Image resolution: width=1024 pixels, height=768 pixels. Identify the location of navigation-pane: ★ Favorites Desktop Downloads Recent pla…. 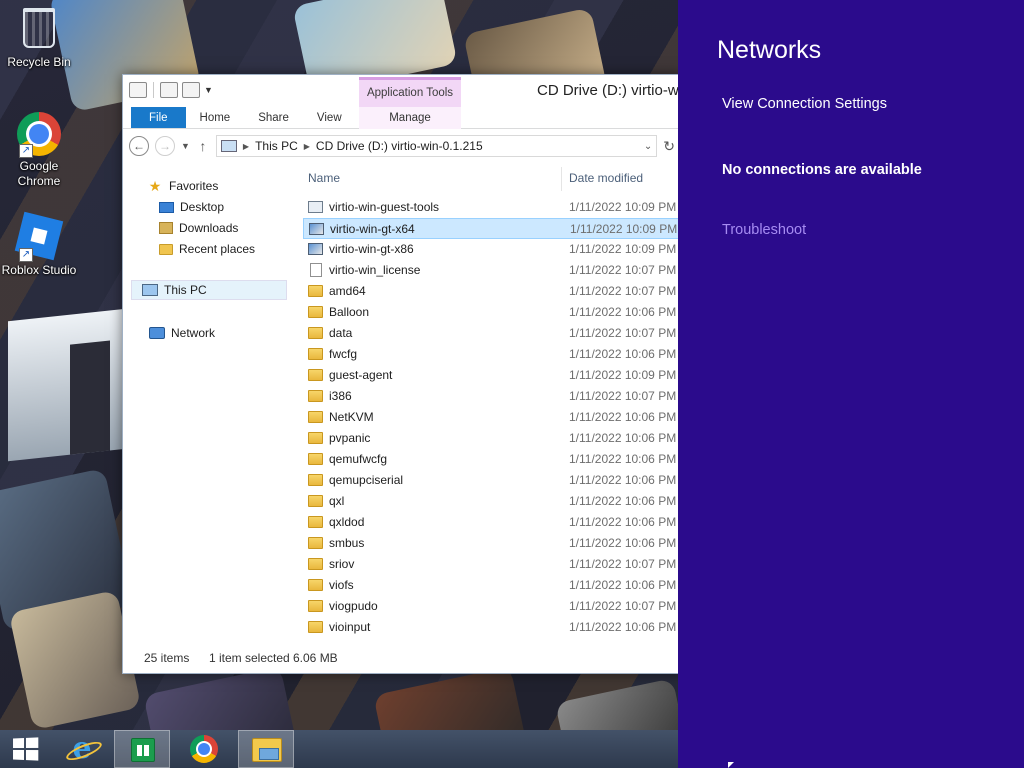
(209, 406).